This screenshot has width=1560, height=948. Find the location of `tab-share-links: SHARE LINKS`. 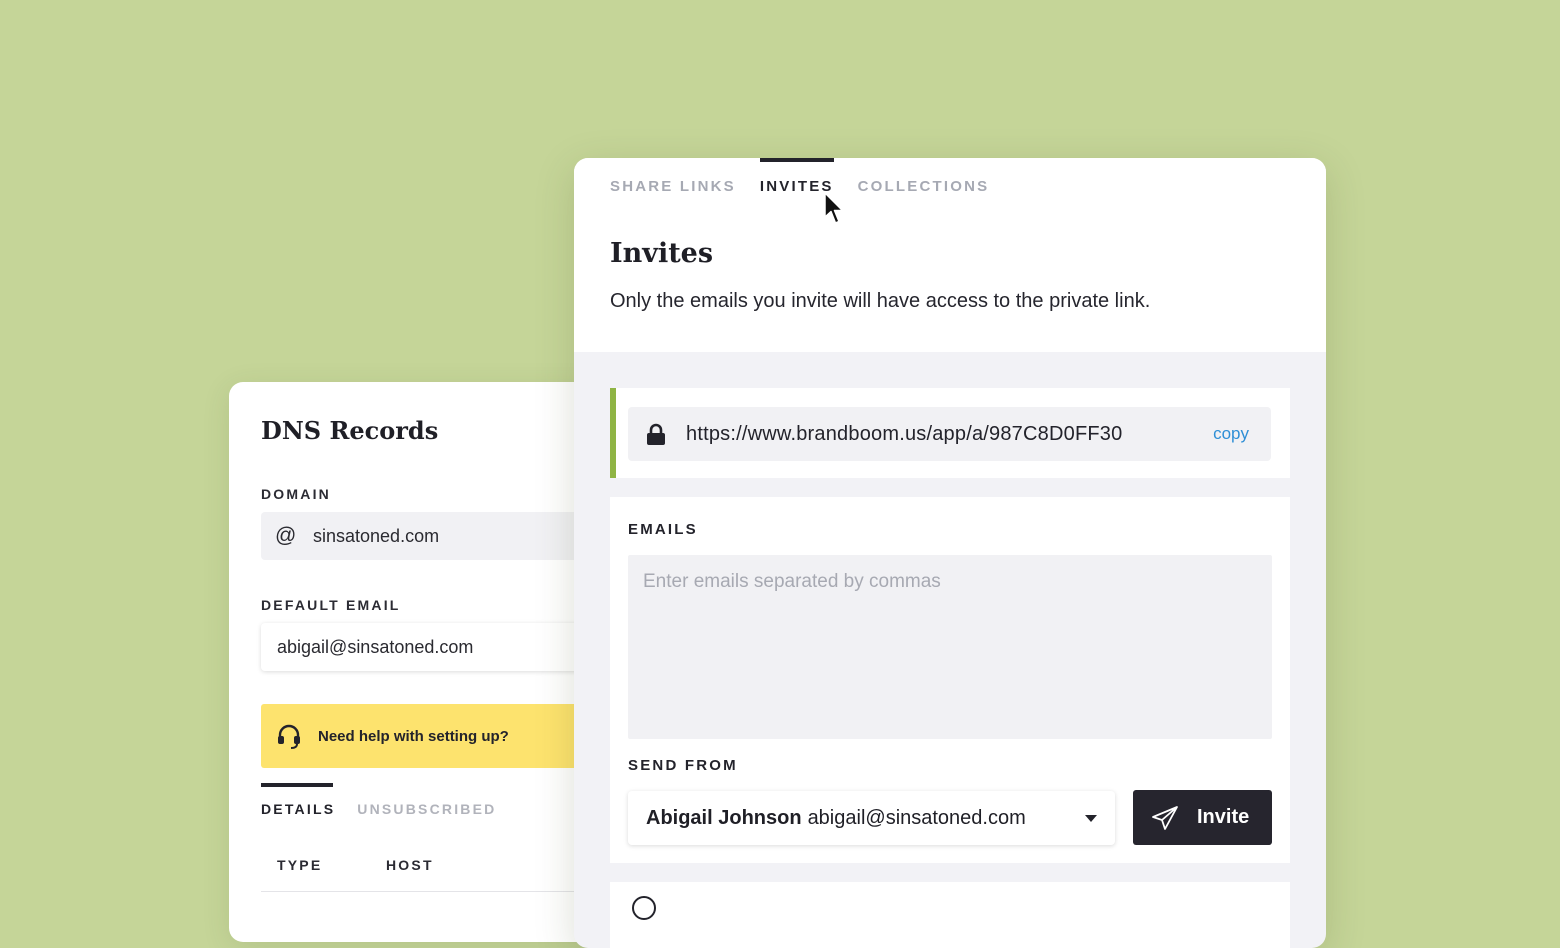

tab-share-links: SHARE LINKS is located at coordinates (673, 176).